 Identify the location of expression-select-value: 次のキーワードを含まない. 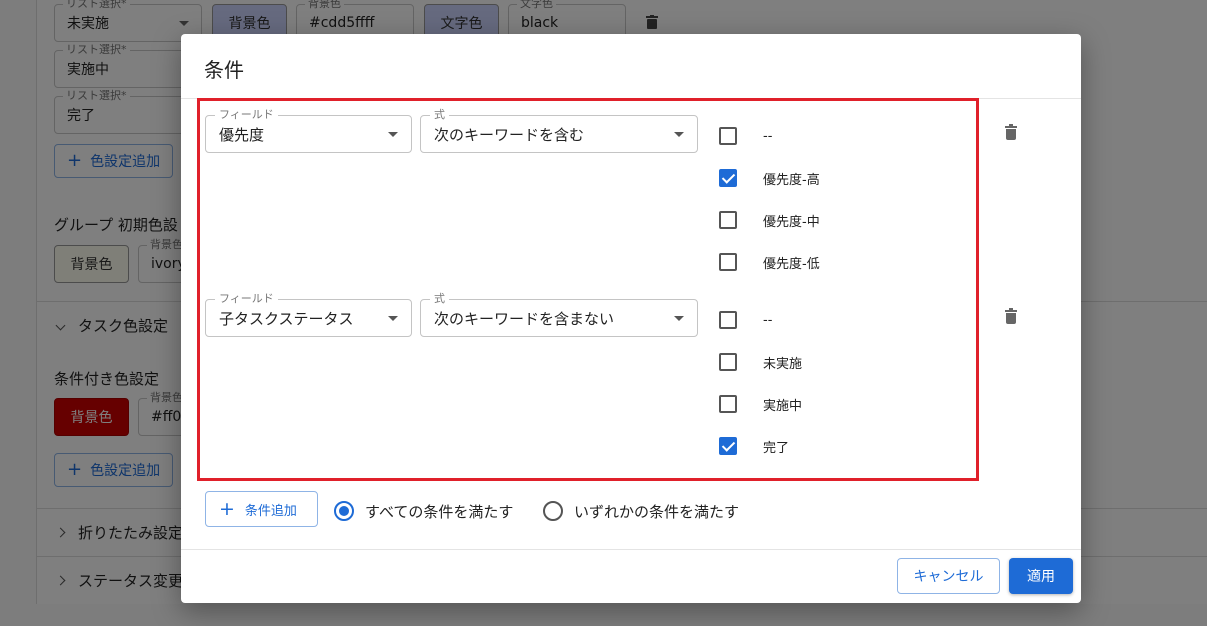
(524, 318).